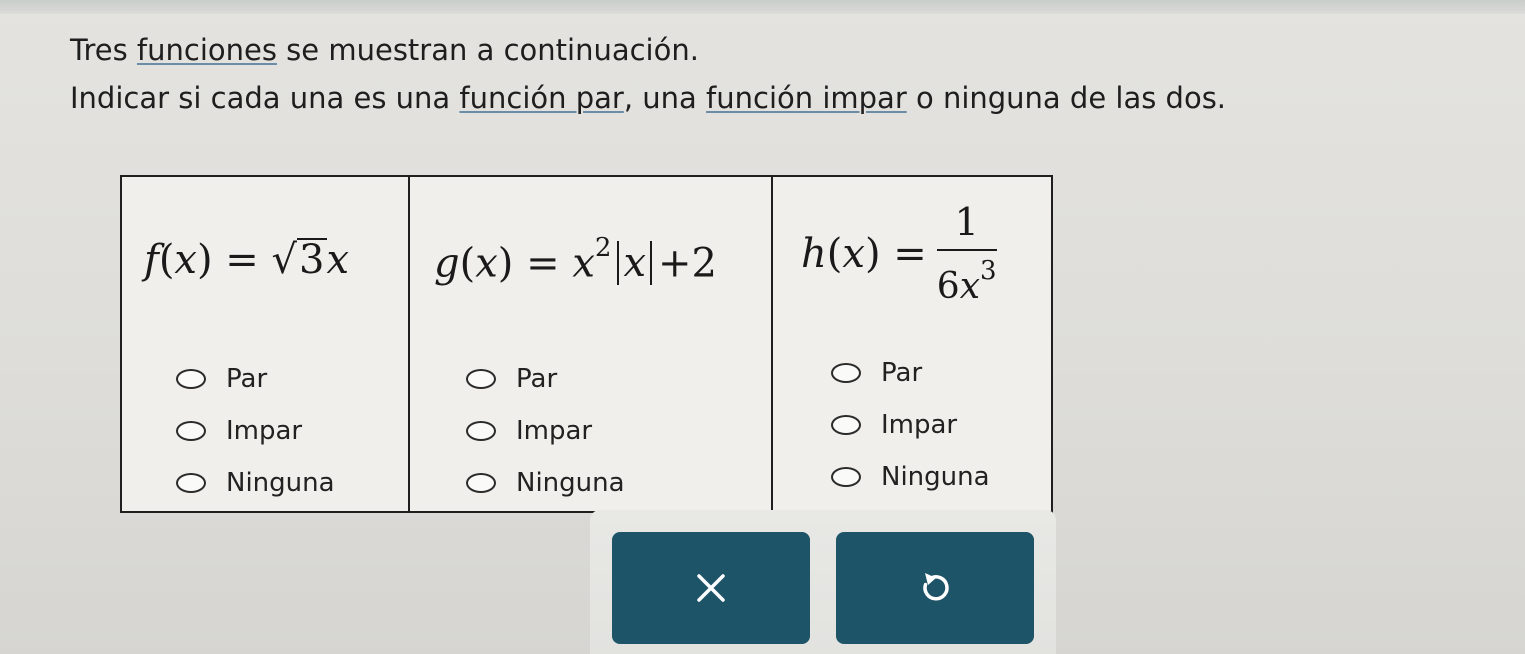 This screenshot has height=654, width=1525. I want to click on radio-h-par: Par, so click(910, 373).